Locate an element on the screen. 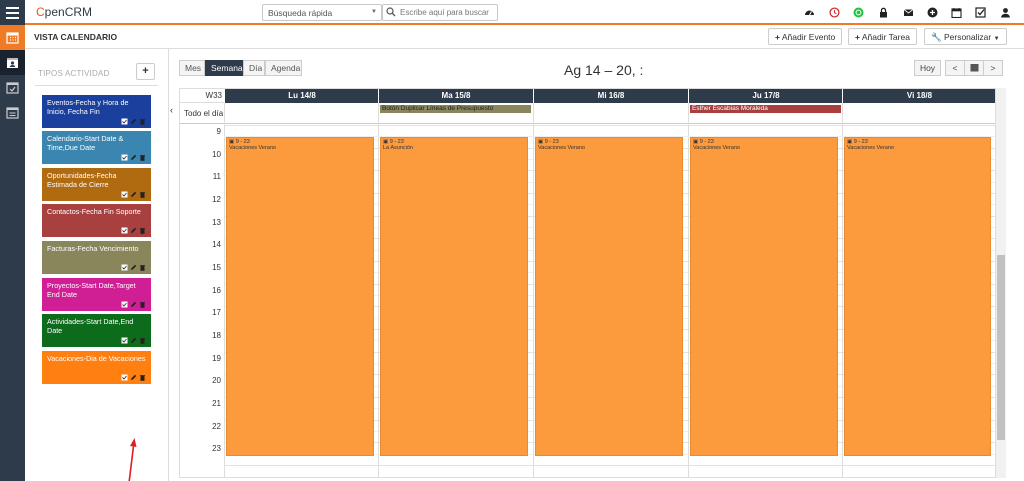 This screenshot has width=1024, height=481. activity-type-card: Oportunidades-Fecha Estimada de Cierre is located at coordinates (96, 184).